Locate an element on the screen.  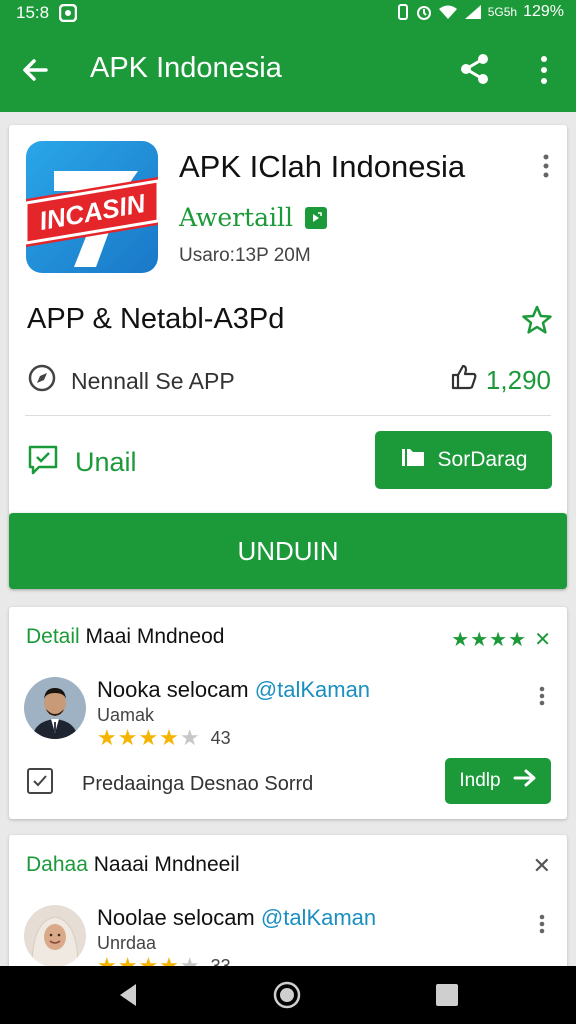
review-header-accent: Detail is located at coordinates (53, 636).